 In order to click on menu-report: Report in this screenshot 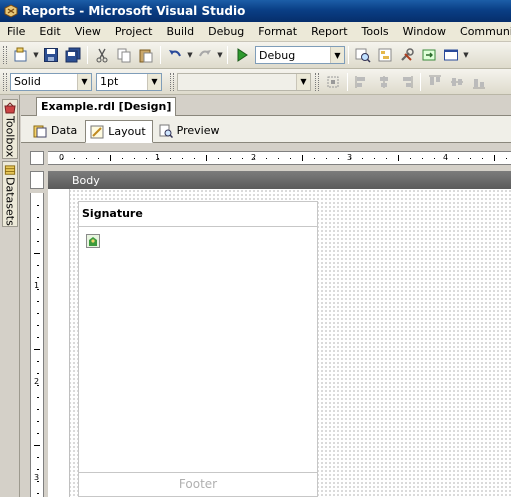, I will do `click(329, 32)`.